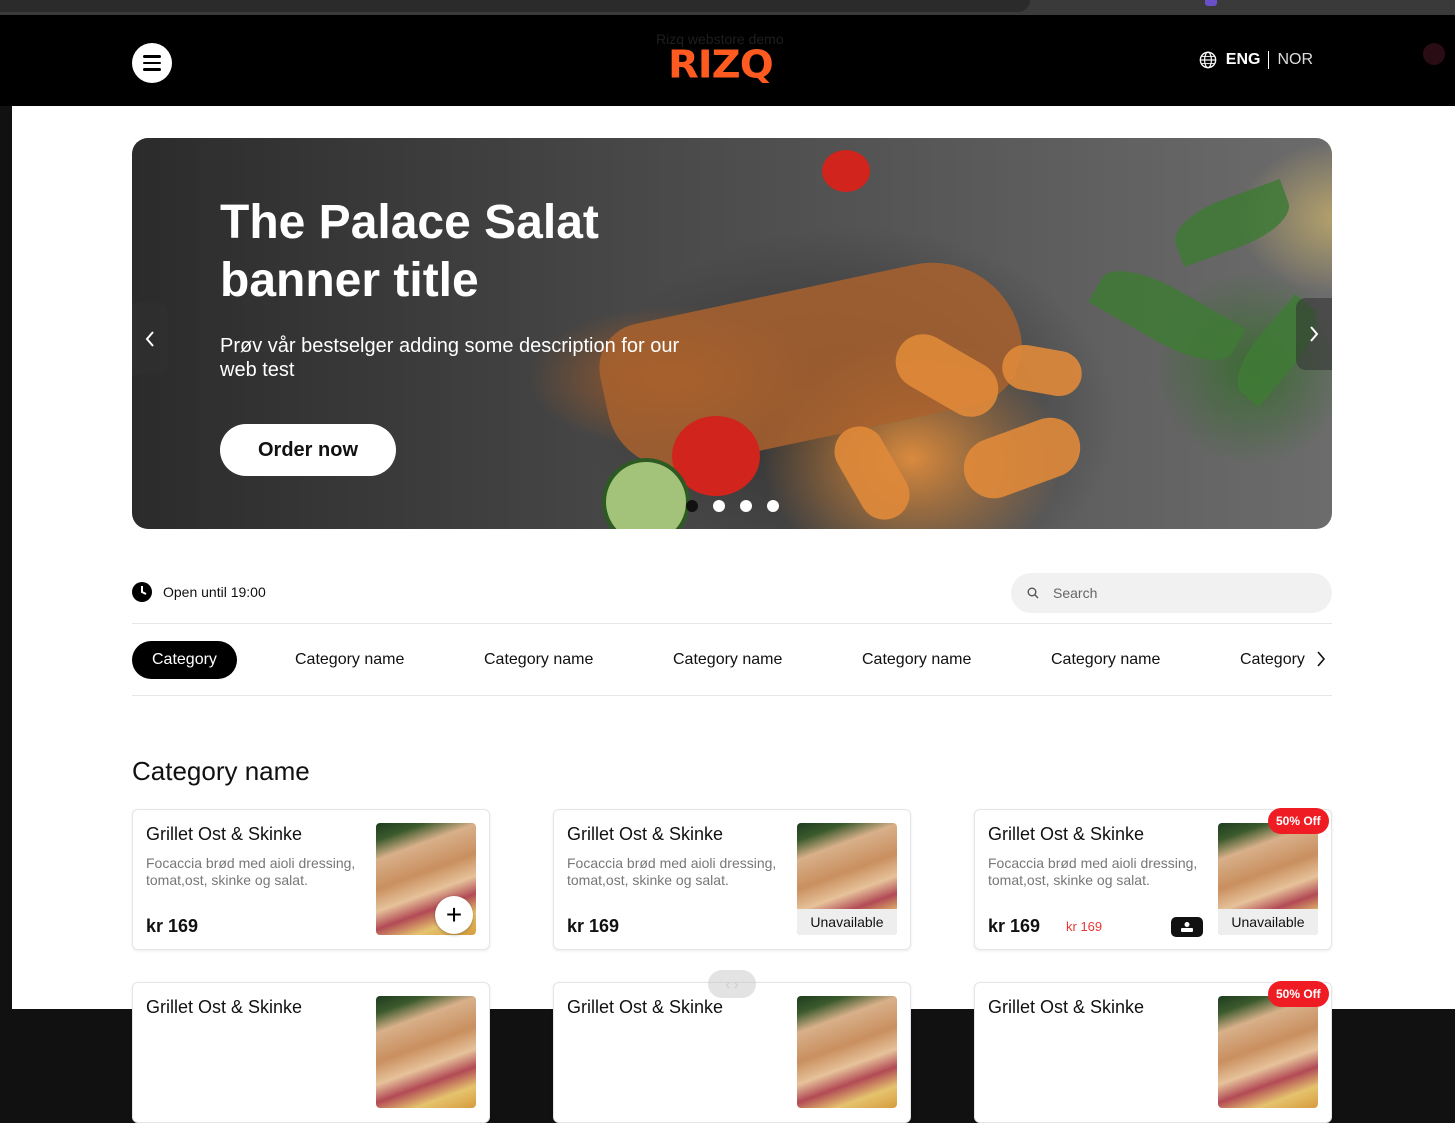 This screenshot has width=1455, height=1123. Describe the element at coordinates (846, 171) in the screenshot. I see `banner-image-tomato` at that location.